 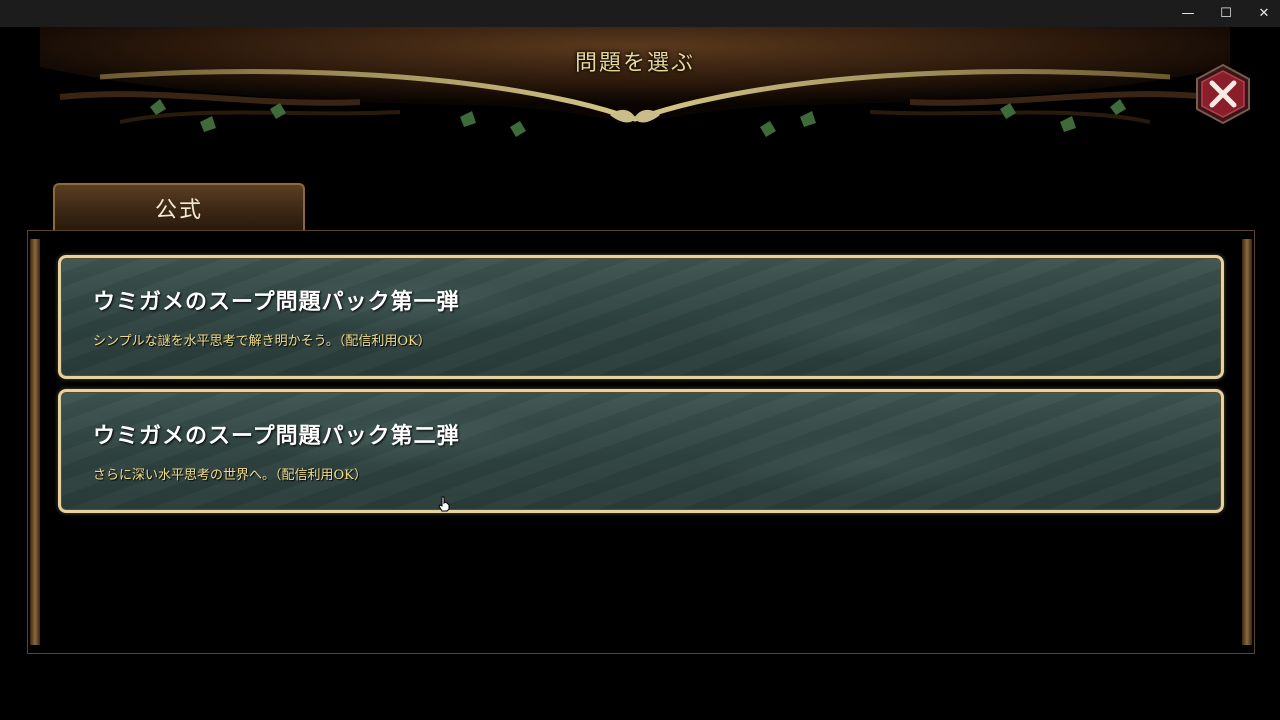 What do you see at coordinates (230, 475) in the screenshot?
I see `pack-description: さらに深い水平思考の世界へ。（配信利用OK）` at bounding box center [230, 475].